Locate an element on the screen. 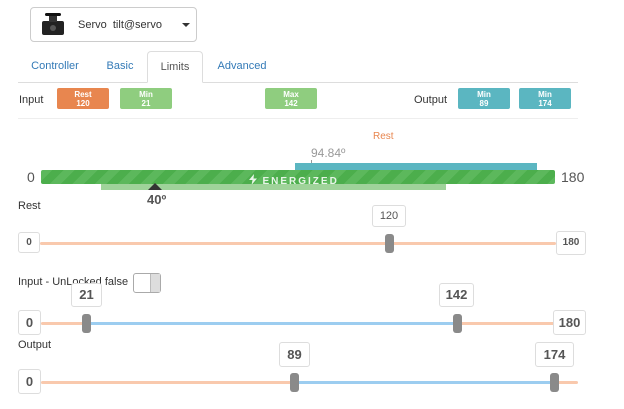 The height and width of the screenshot is (409, 624). output-low-handle is located at coordinates (294, 382).